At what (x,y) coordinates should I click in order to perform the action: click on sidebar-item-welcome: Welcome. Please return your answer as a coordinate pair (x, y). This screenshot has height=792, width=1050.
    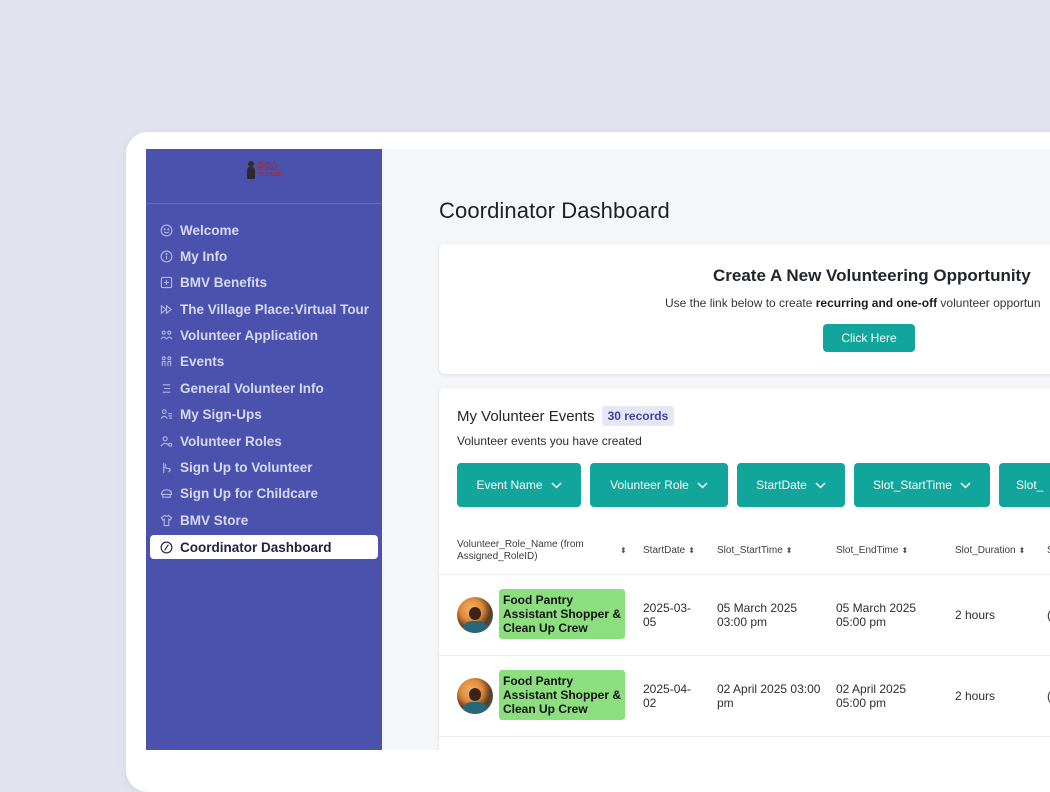
    Looking at the image, I should click on (264, 230).